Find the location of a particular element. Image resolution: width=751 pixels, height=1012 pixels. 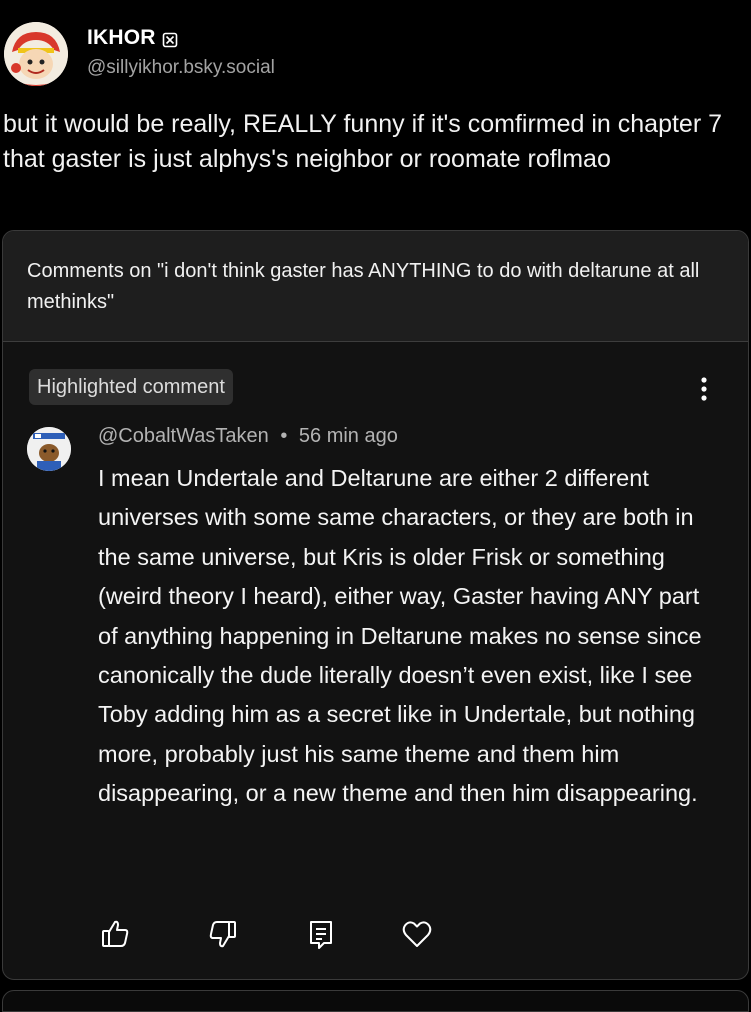

highlighted-comment-chip: Highlighted comment is located at coordinates (131, 387).